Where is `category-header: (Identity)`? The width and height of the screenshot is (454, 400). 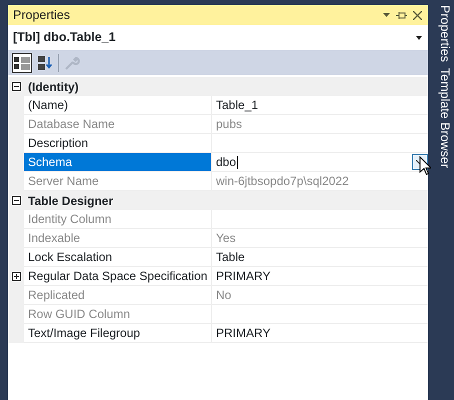
category-header: (Identity) is located at coordinates (226, 86).